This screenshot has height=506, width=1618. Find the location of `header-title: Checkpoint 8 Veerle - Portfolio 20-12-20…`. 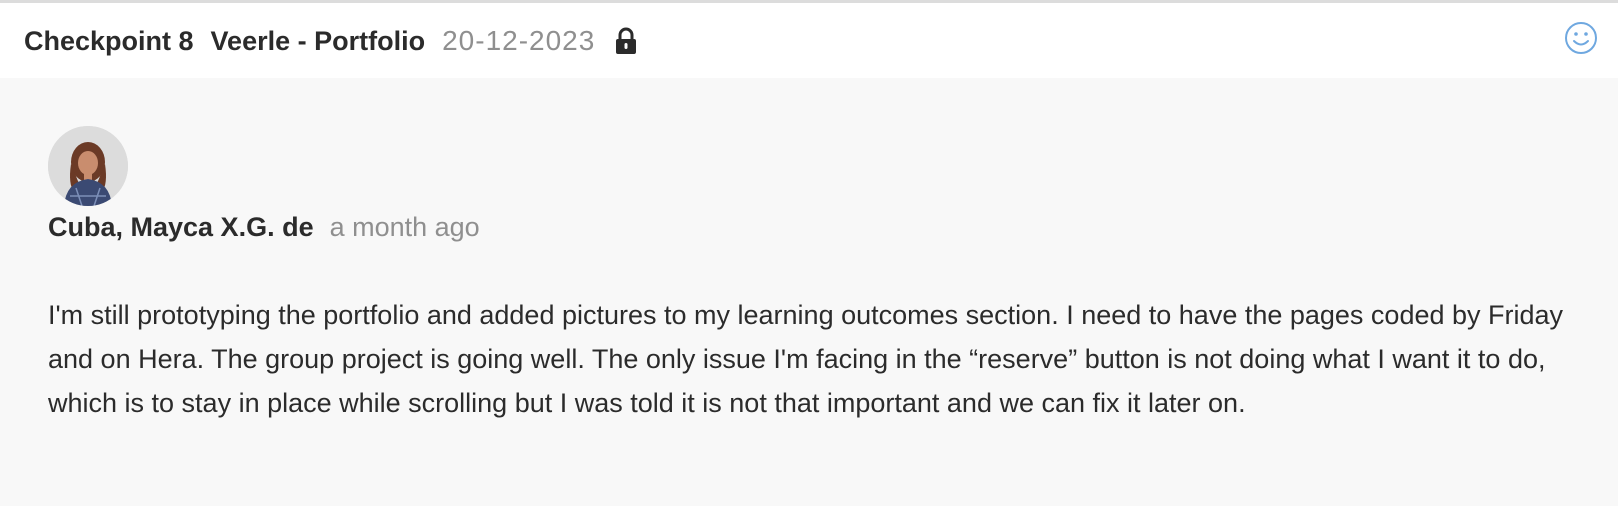

header-title: Checkpoint 8 Veerle - Portfolio 20-12-20… is located at coordinates (330, 41).